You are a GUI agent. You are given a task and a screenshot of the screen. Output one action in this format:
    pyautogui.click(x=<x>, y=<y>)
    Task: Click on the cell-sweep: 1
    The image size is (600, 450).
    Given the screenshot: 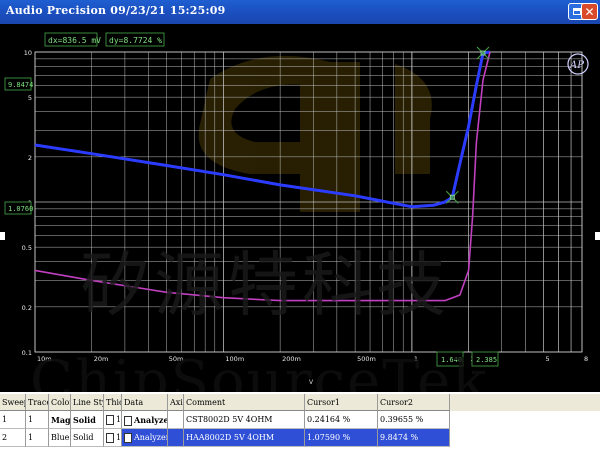 What is the action you would take?
    pyautogui.click(x=13, y=420)
    